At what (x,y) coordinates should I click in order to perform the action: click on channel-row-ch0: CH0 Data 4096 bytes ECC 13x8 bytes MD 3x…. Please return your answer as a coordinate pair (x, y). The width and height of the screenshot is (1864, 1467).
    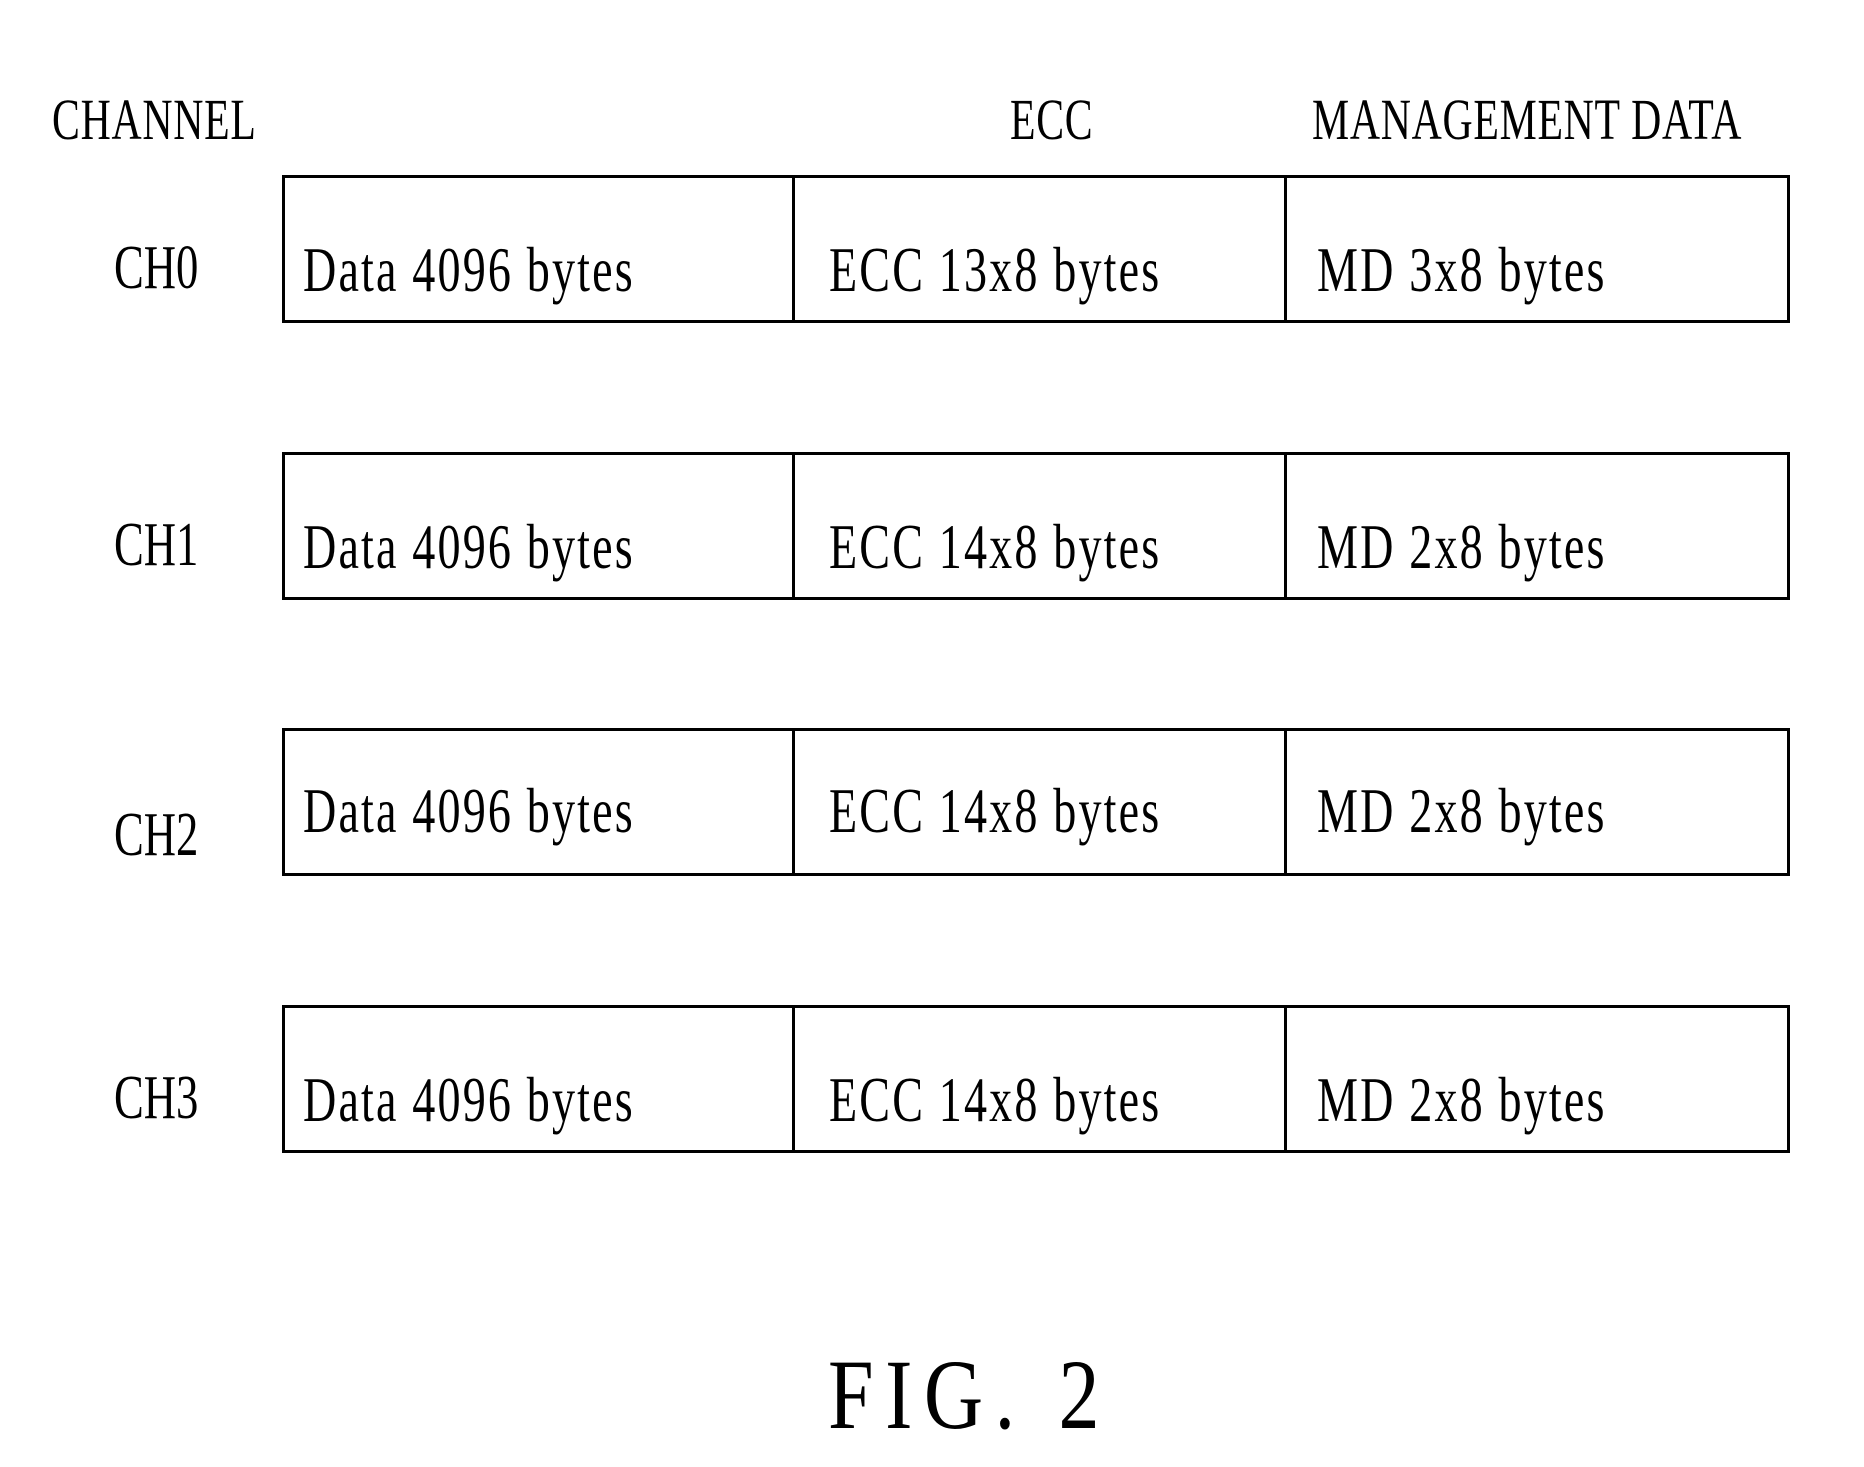
    Looking at the image, I should click on (932, 250).